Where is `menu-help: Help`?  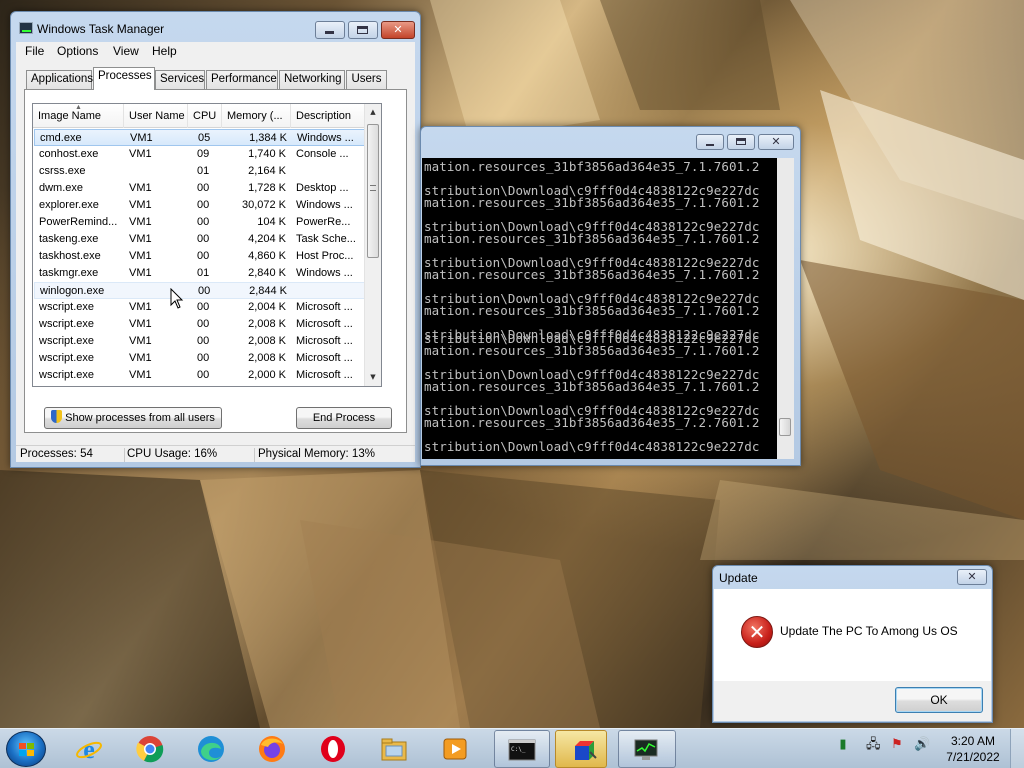 menu-help: Help is located at coordinates (164, 51).